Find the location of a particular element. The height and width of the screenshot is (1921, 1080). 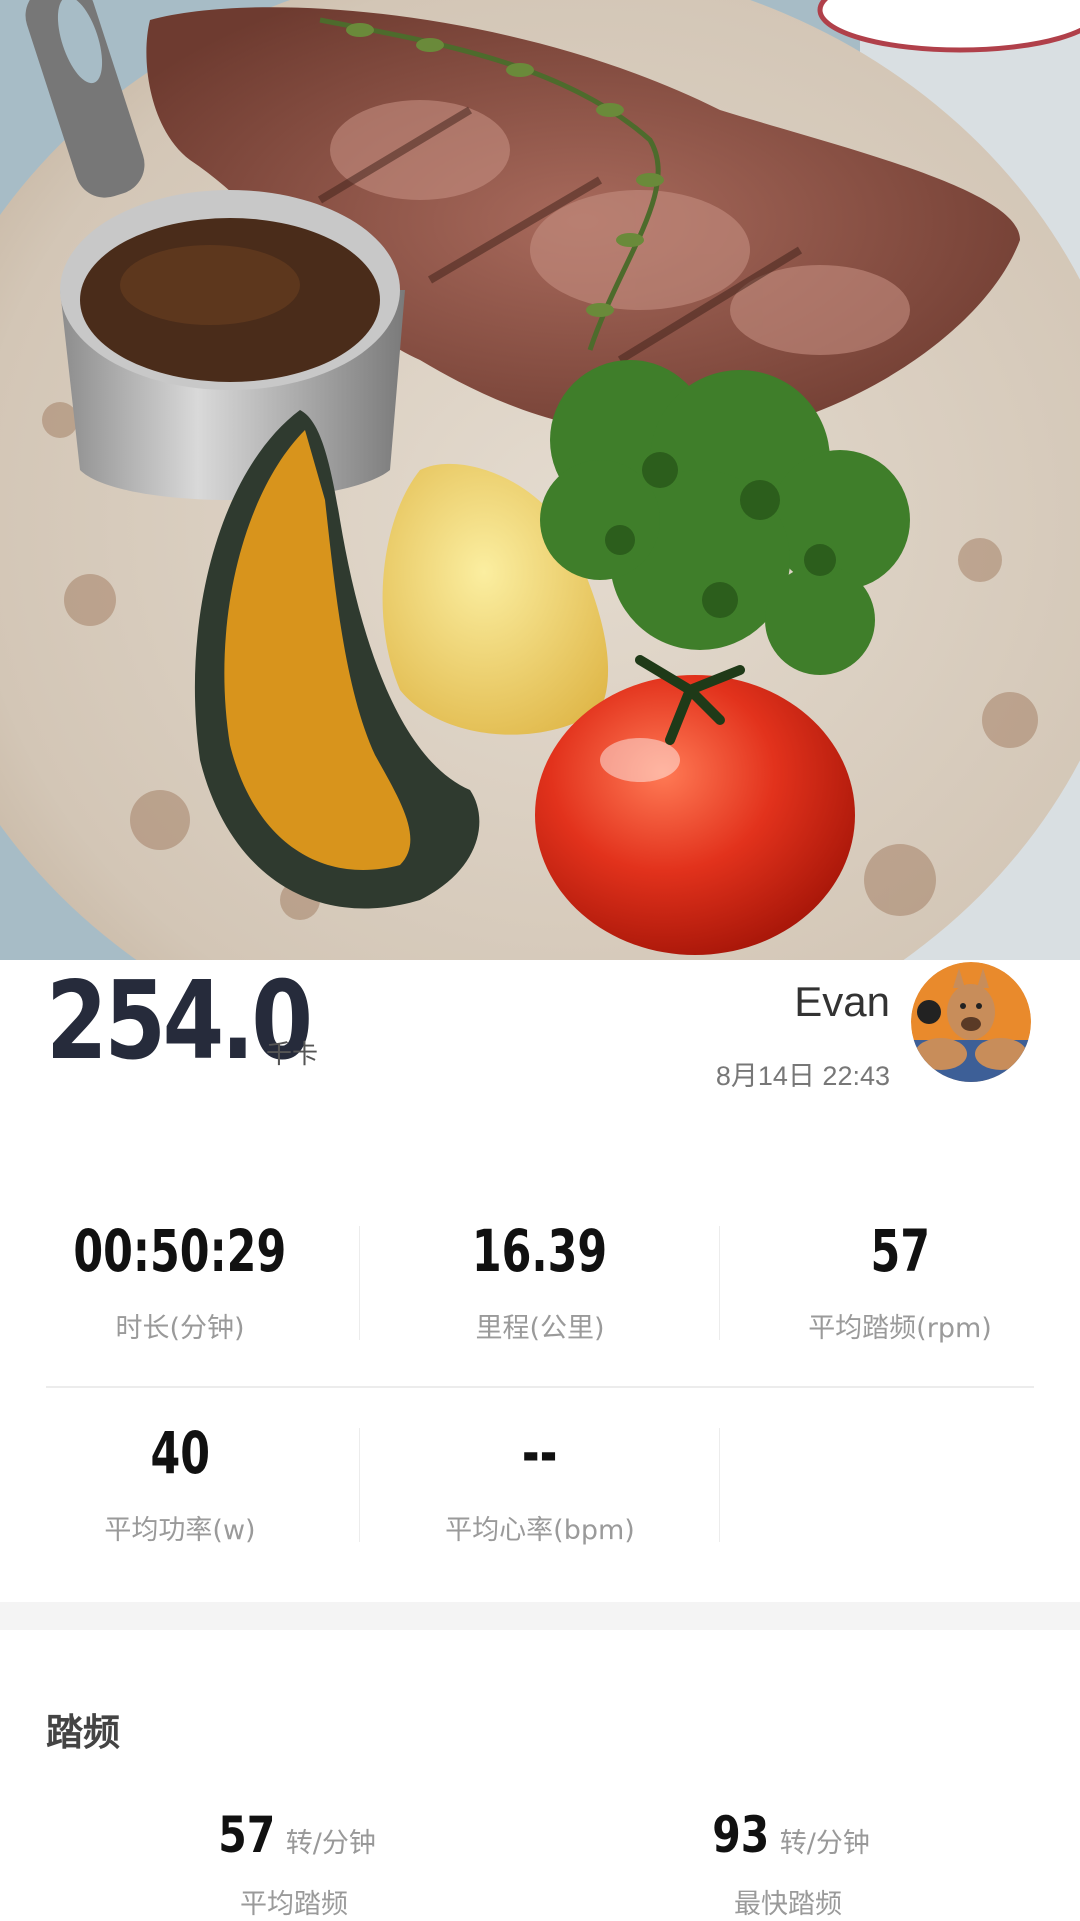

stat-label: 平均踏频(rpm) is located at coordinates (900, 1328).